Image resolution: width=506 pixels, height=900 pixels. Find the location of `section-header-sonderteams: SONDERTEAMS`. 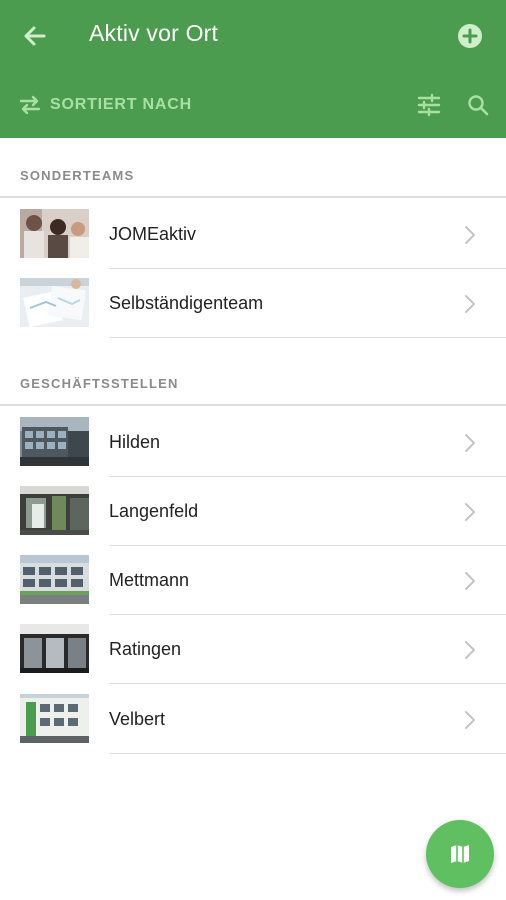

section-header-sonderteams: SONDERTEAMS is located at coordinates (253, 168).